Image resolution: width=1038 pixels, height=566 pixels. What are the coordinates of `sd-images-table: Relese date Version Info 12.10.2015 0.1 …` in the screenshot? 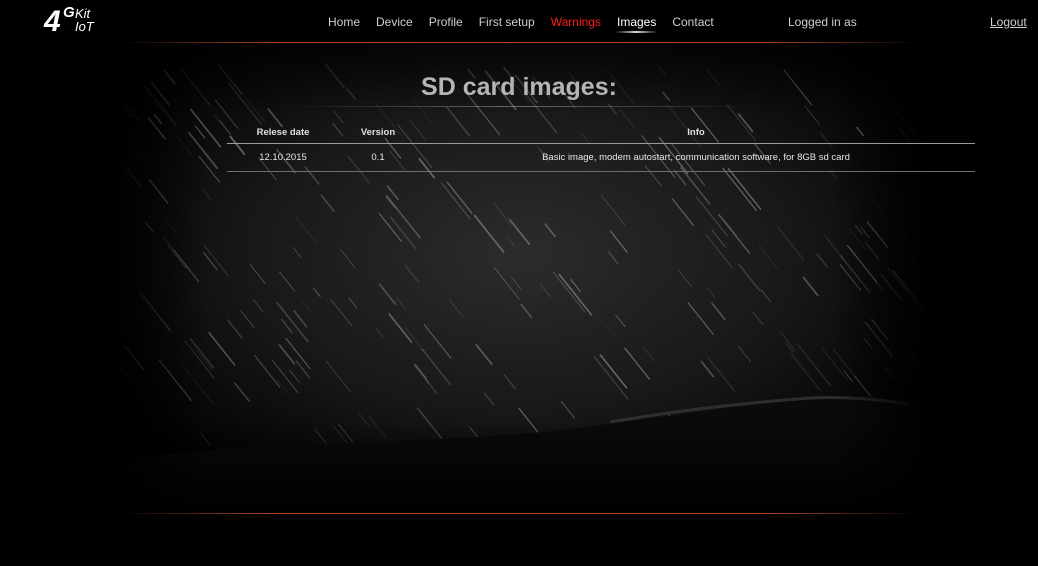 It's located at (601, 146).